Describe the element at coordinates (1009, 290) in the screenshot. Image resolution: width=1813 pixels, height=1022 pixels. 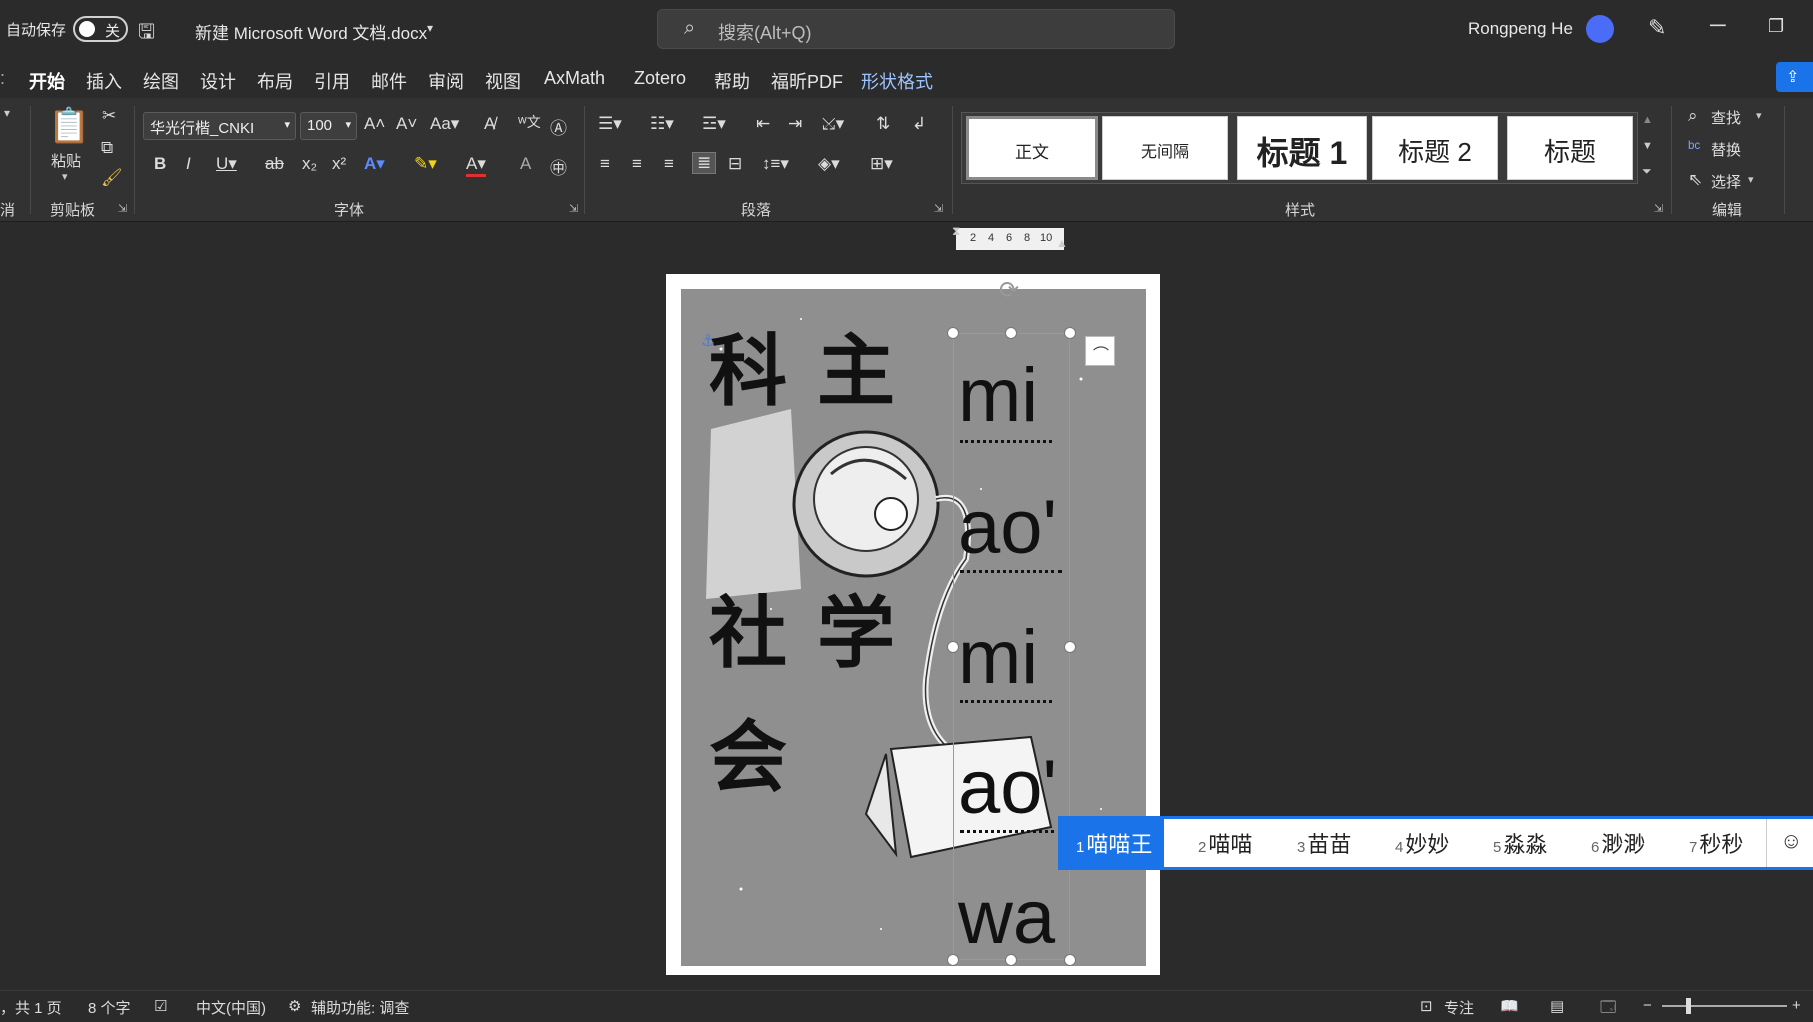
I see `rotate-handle-icon: ⟳` at that location.